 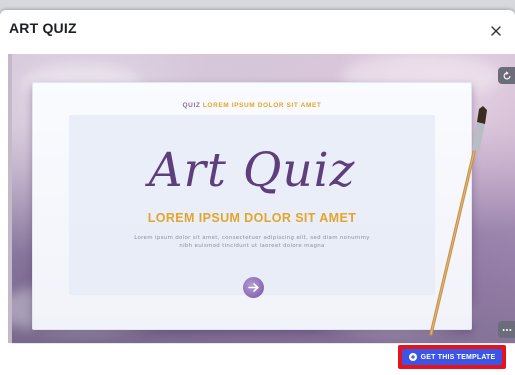 What do you see at coordinates (458, 357) in the screenshot?
I see `get-this-template-label: GET THIS TEMPLATE` at bounding box center [458, 357].